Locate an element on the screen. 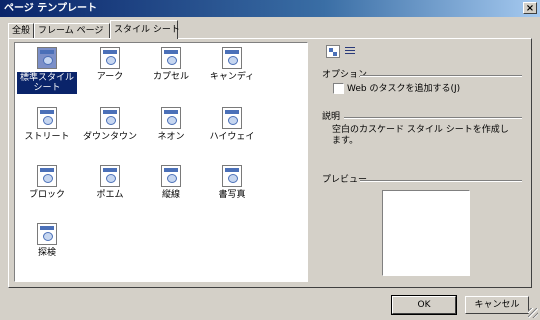 The height and width of the screenshot is (320, 540). tab-style-sheet: スタイル シート is located at coordinates (145, 29).